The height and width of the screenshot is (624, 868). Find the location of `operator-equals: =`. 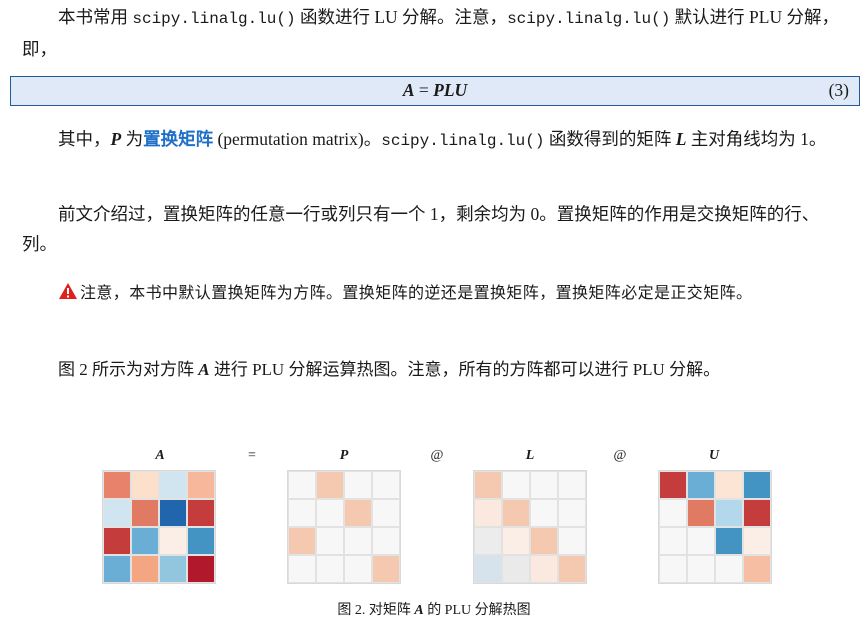

operator-equals: = is located at coordinates (252, 455).